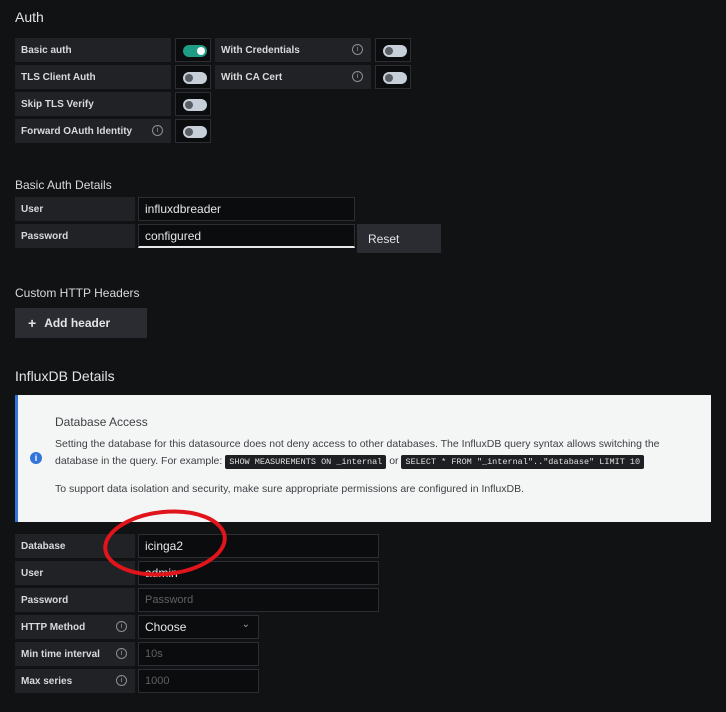  I want to click on skip-tls-verify-toggle, so click(193, 104).